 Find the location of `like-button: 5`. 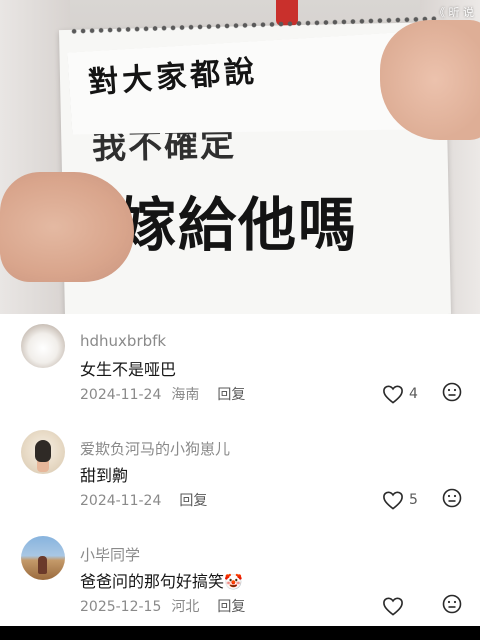

like-button: 5 is located at coordinates (400, 500).